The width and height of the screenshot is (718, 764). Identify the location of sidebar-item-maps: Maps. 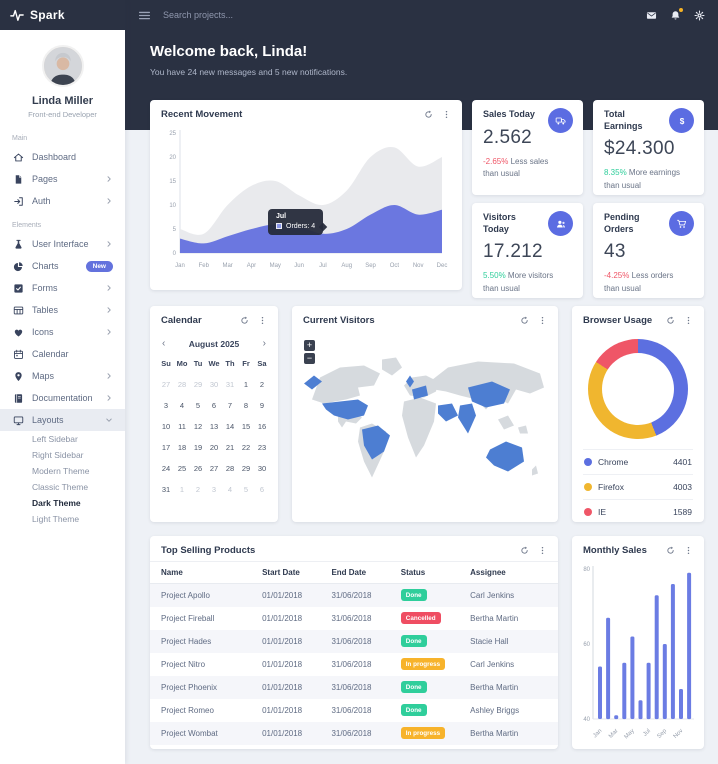
(62, 376).